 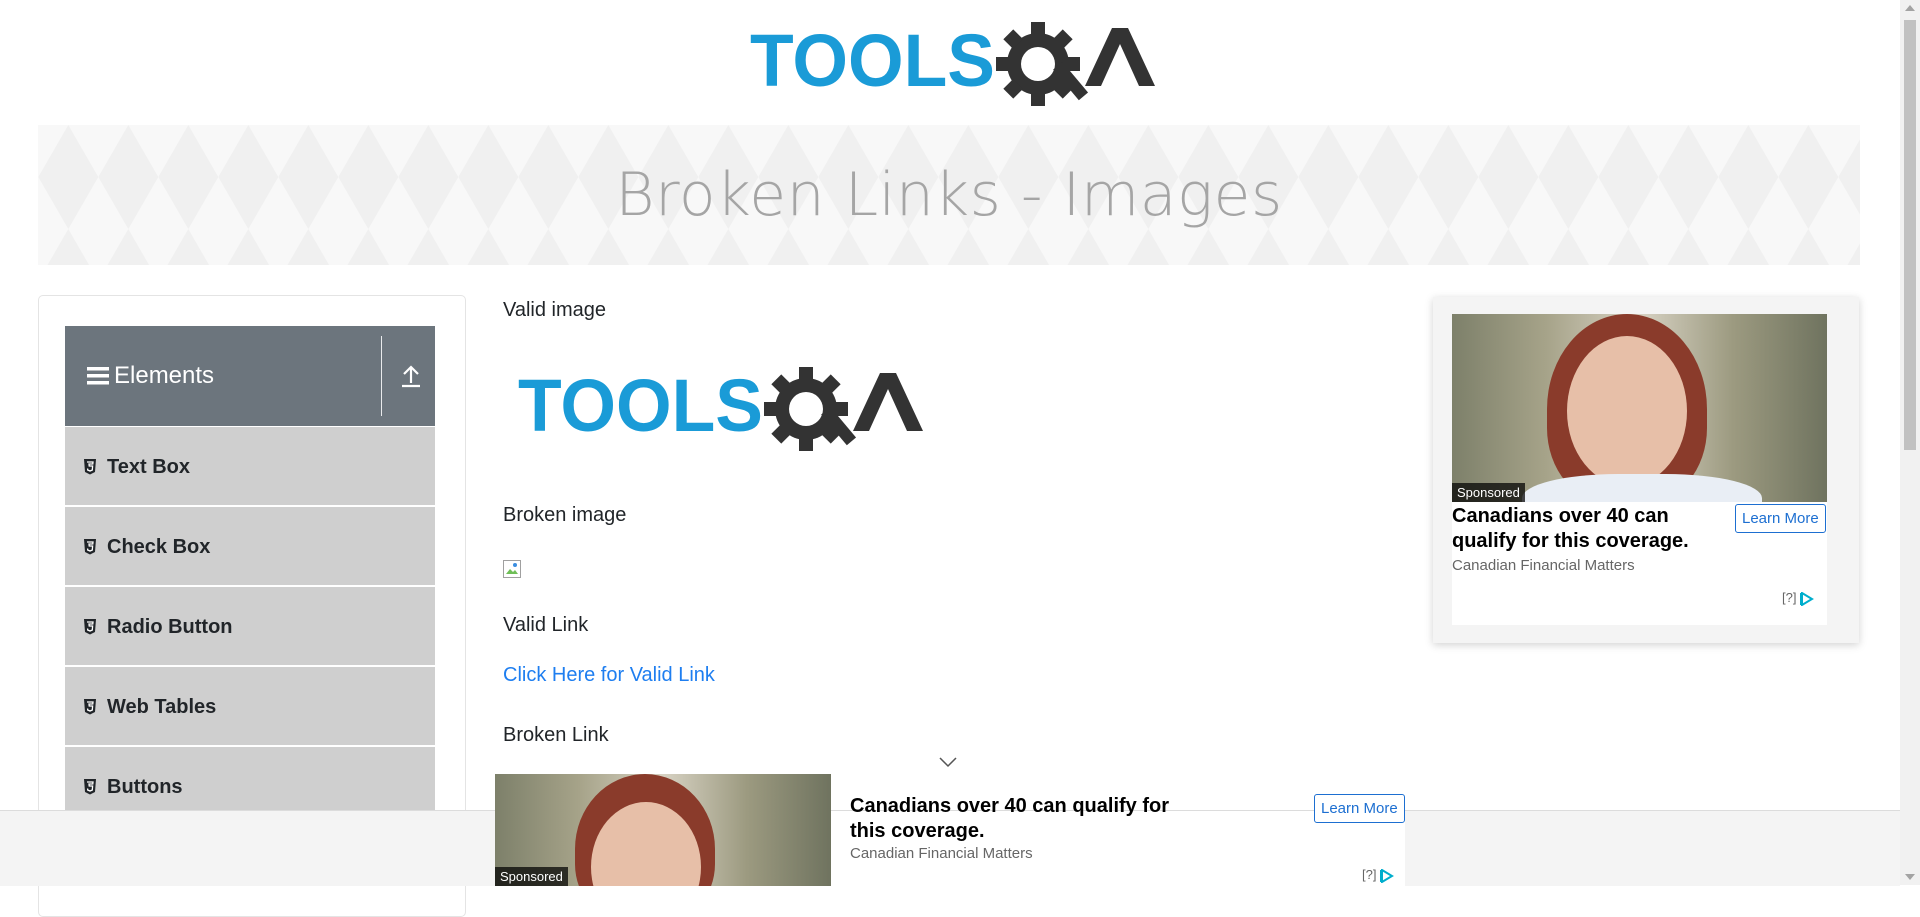 What do you see at coordinates (609, 675) in the screenshot?
I see `valid-link: Click Here for Valid Link` at bounding box center [609, 675].